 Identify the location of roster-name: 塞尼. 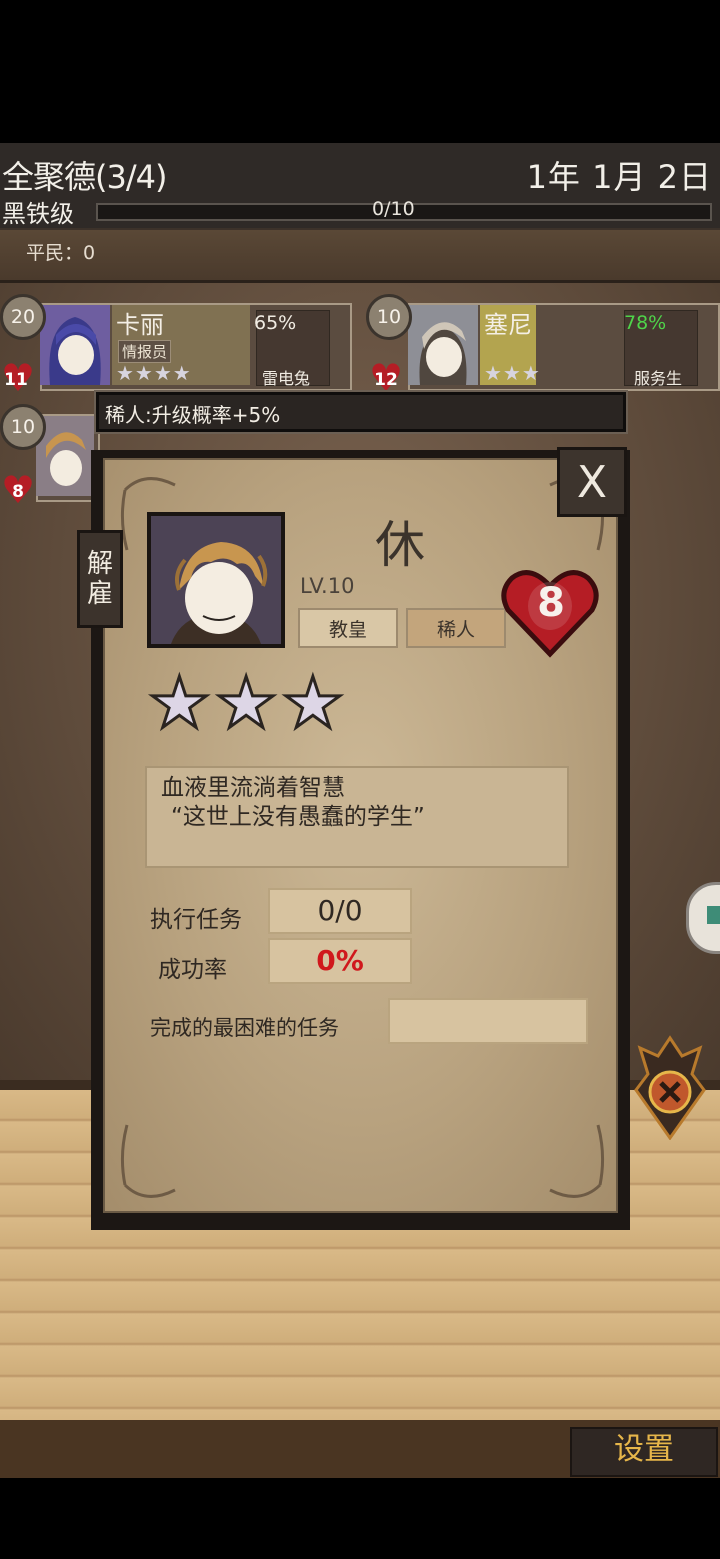
(508, 325).